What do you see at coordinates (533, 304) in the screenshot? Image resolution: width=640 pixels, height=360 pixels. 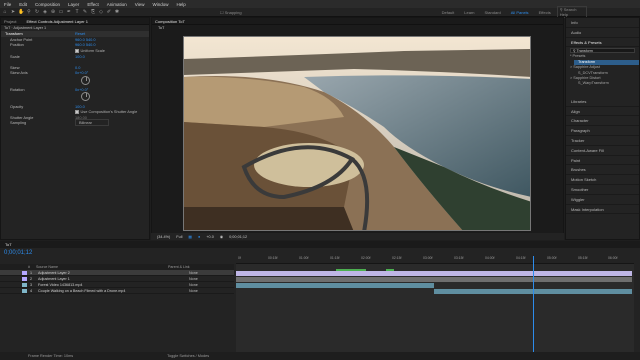 I see `playhead` at bounding box center [533, 304].